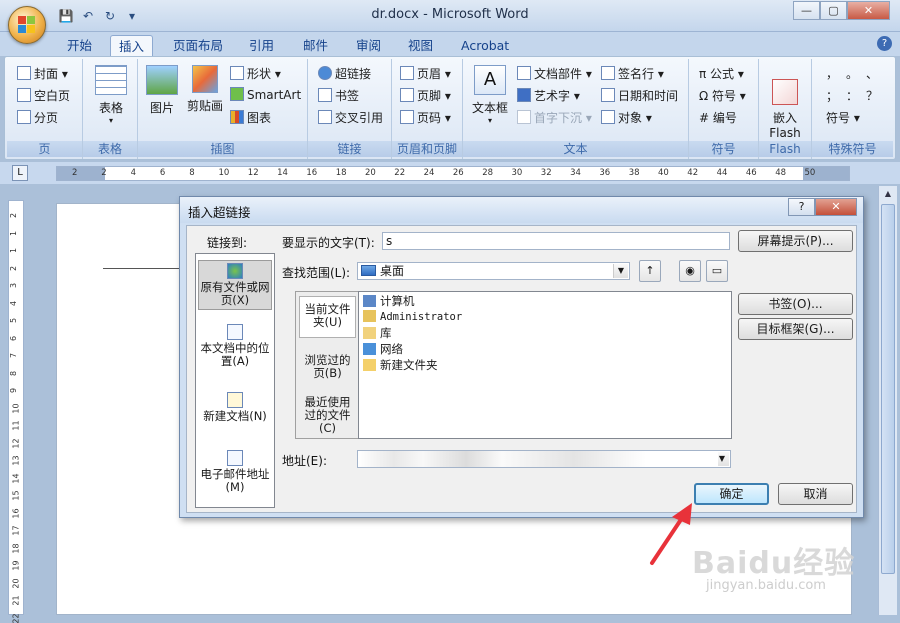  What do you see at coordinates (872, 73) in the screenshot?
I see `special-char-pause: 、` at bounding box center [872, 73].